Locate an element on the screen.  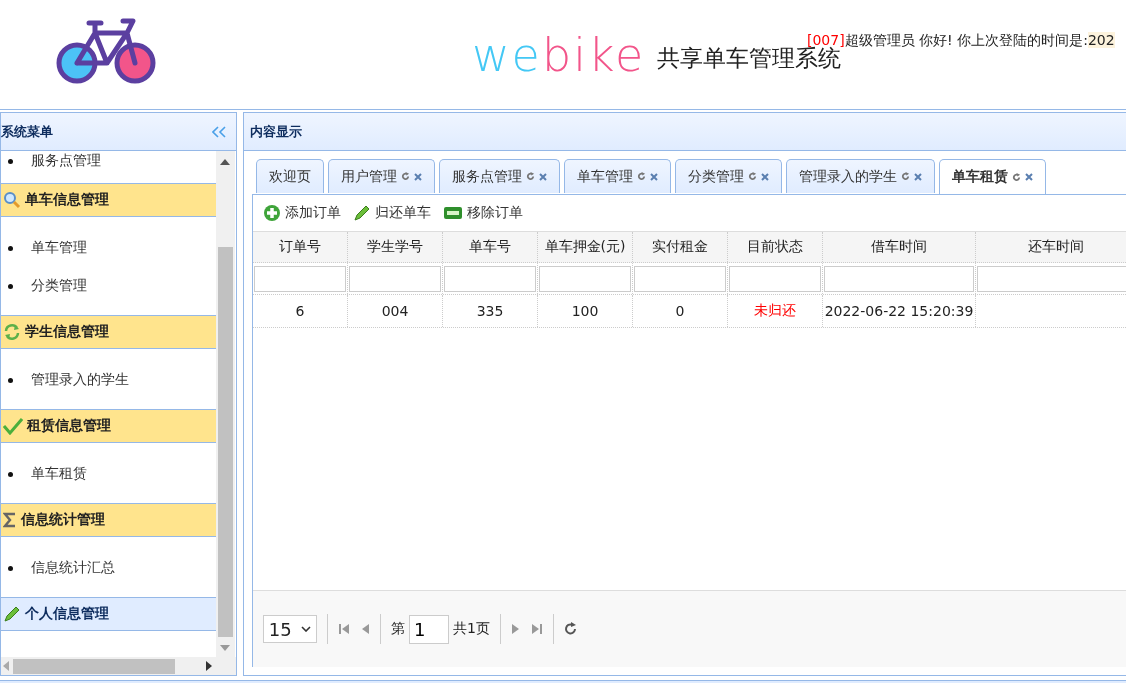
add-icon is located at coordinates (272, 213).